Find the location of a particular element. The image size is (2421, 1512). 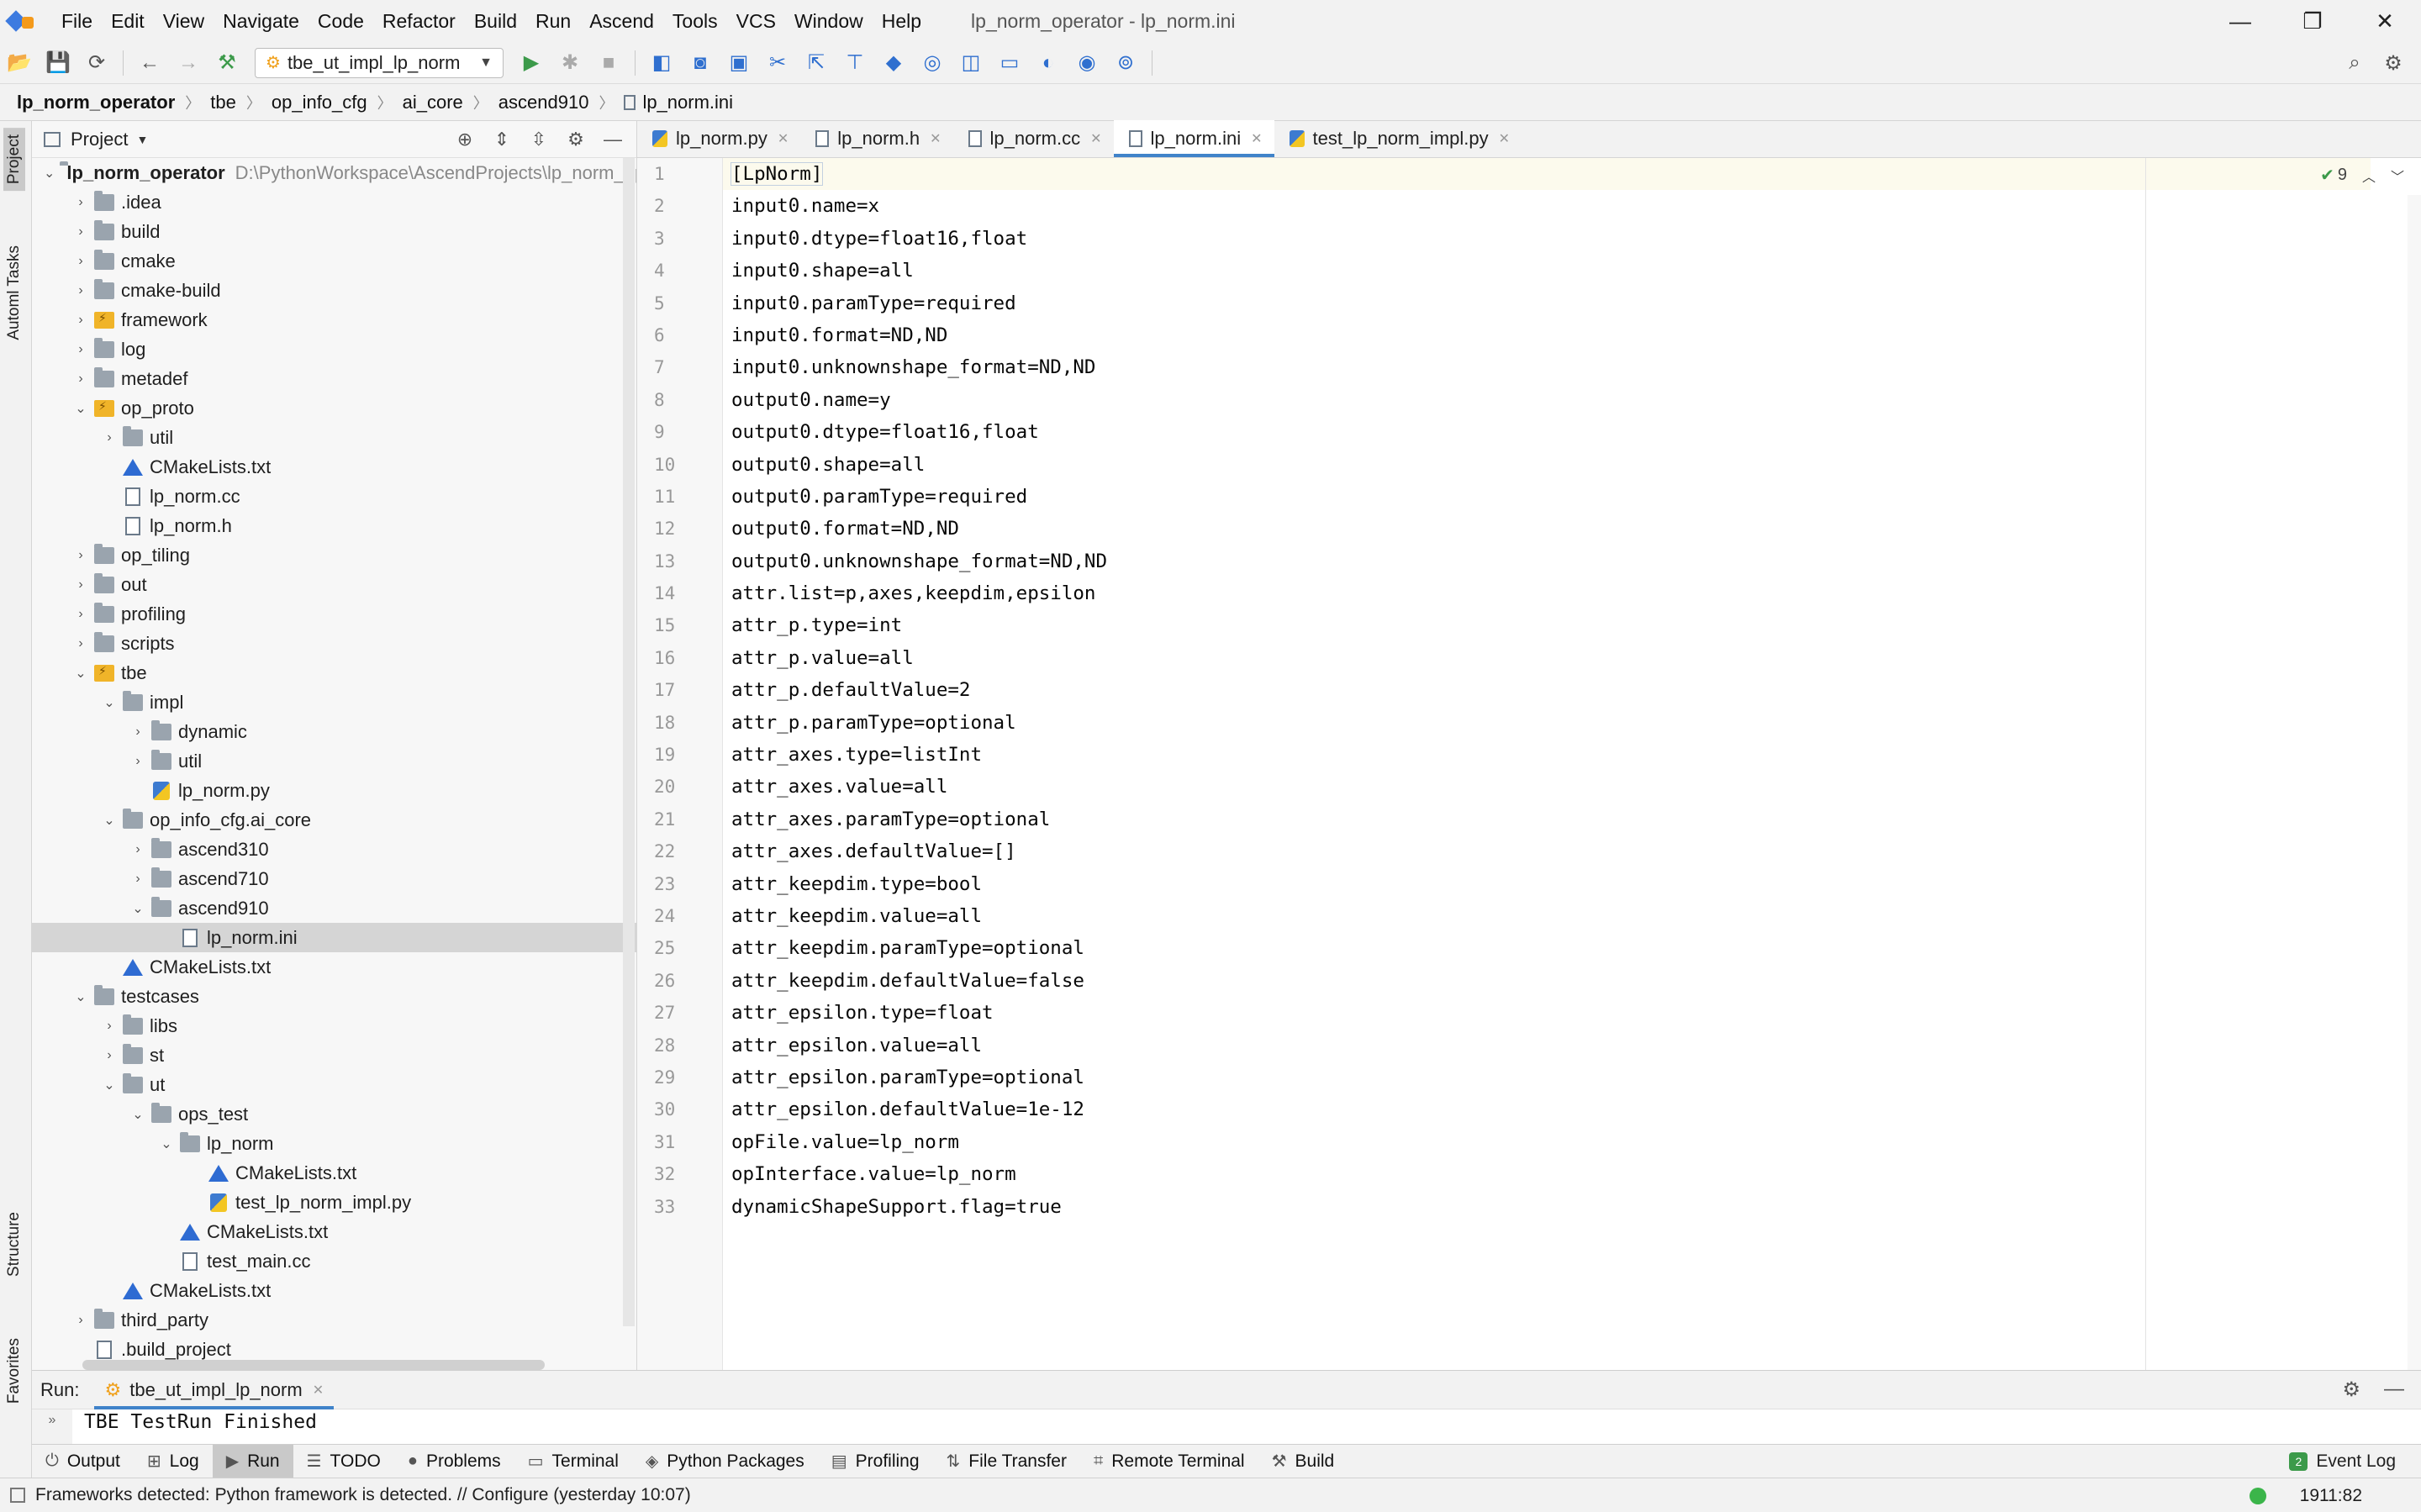

editor-scrollbar is located at coordinates (2414, 782).